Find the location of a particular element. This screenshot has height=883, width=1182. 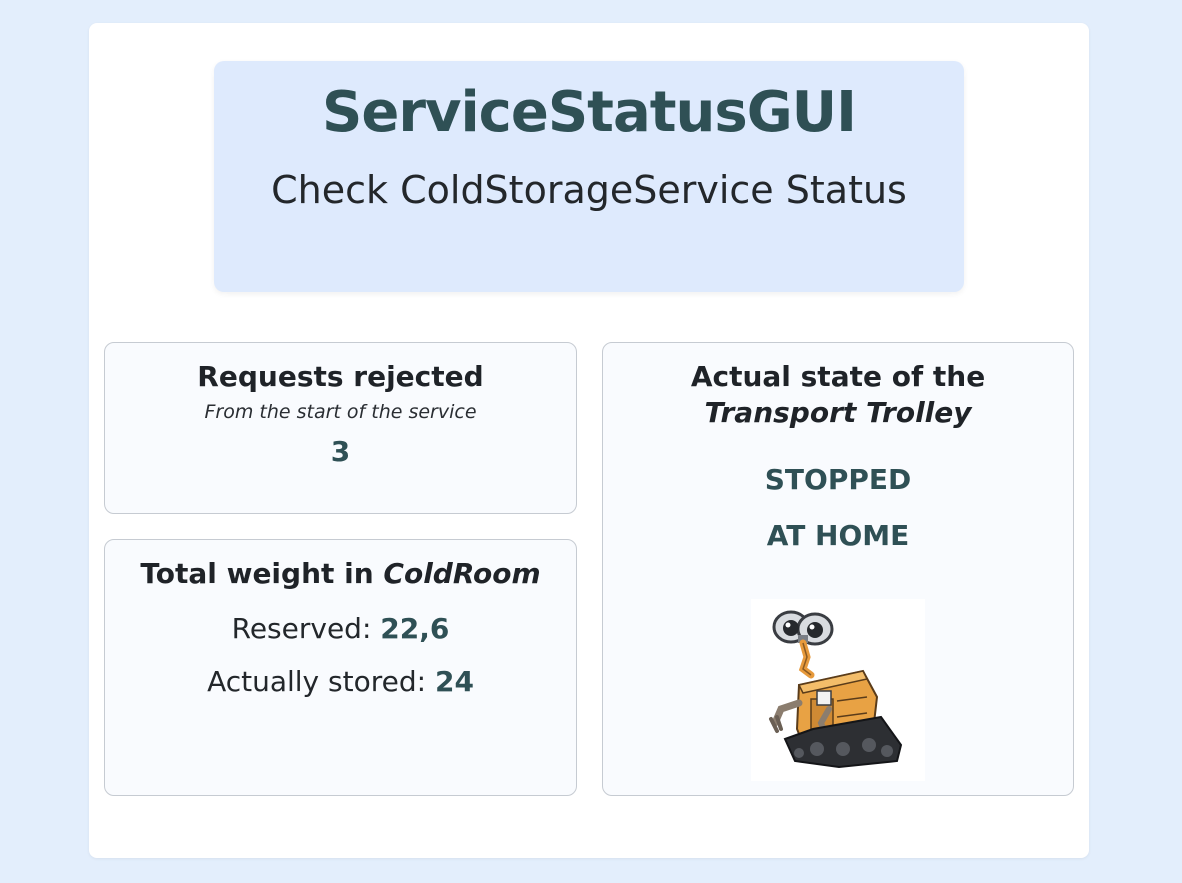

stored-value: 24 is located at coordinates (454, 682).